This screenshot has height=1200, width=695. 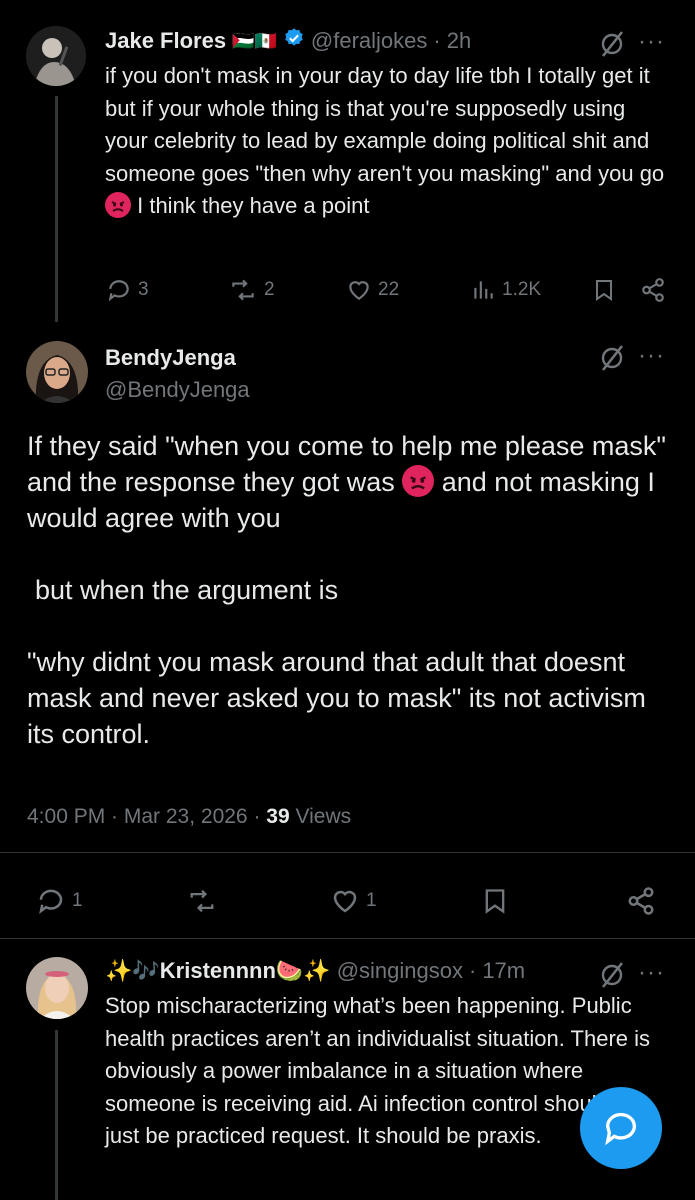 I want to click on reply-button: 1, so click(x=59, y=901).